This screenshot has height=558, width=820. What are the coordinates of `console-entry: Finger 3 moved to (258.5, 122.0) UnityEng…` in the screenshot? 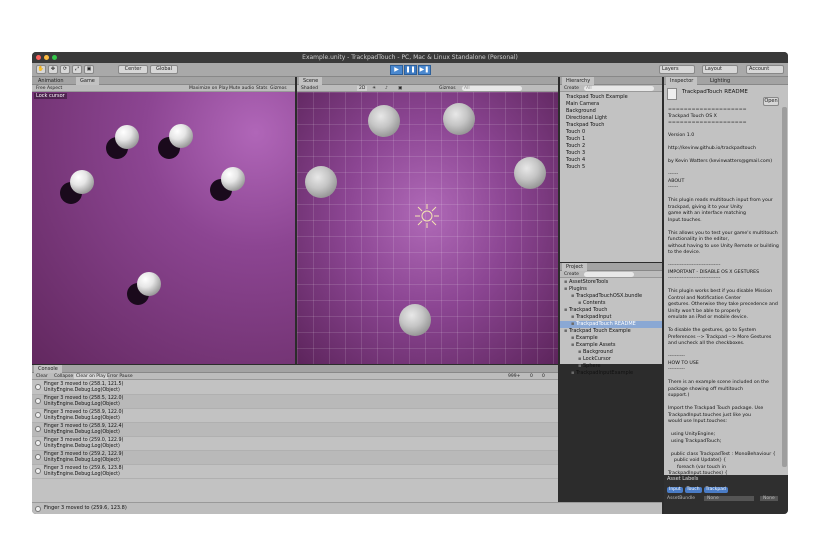 It's located at (295, 402).